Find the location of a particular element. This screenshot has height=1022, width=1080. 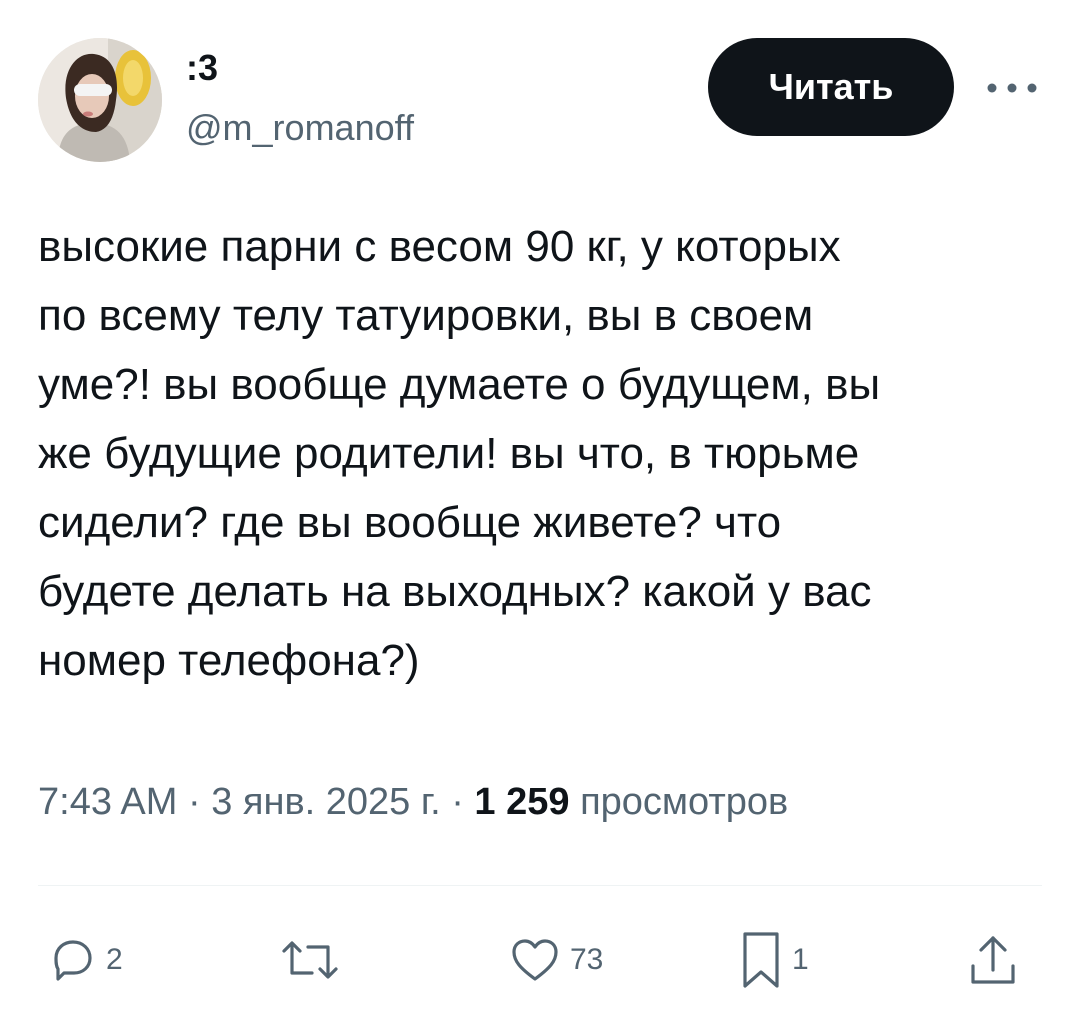

avatar is located at coordinates (100, 100).